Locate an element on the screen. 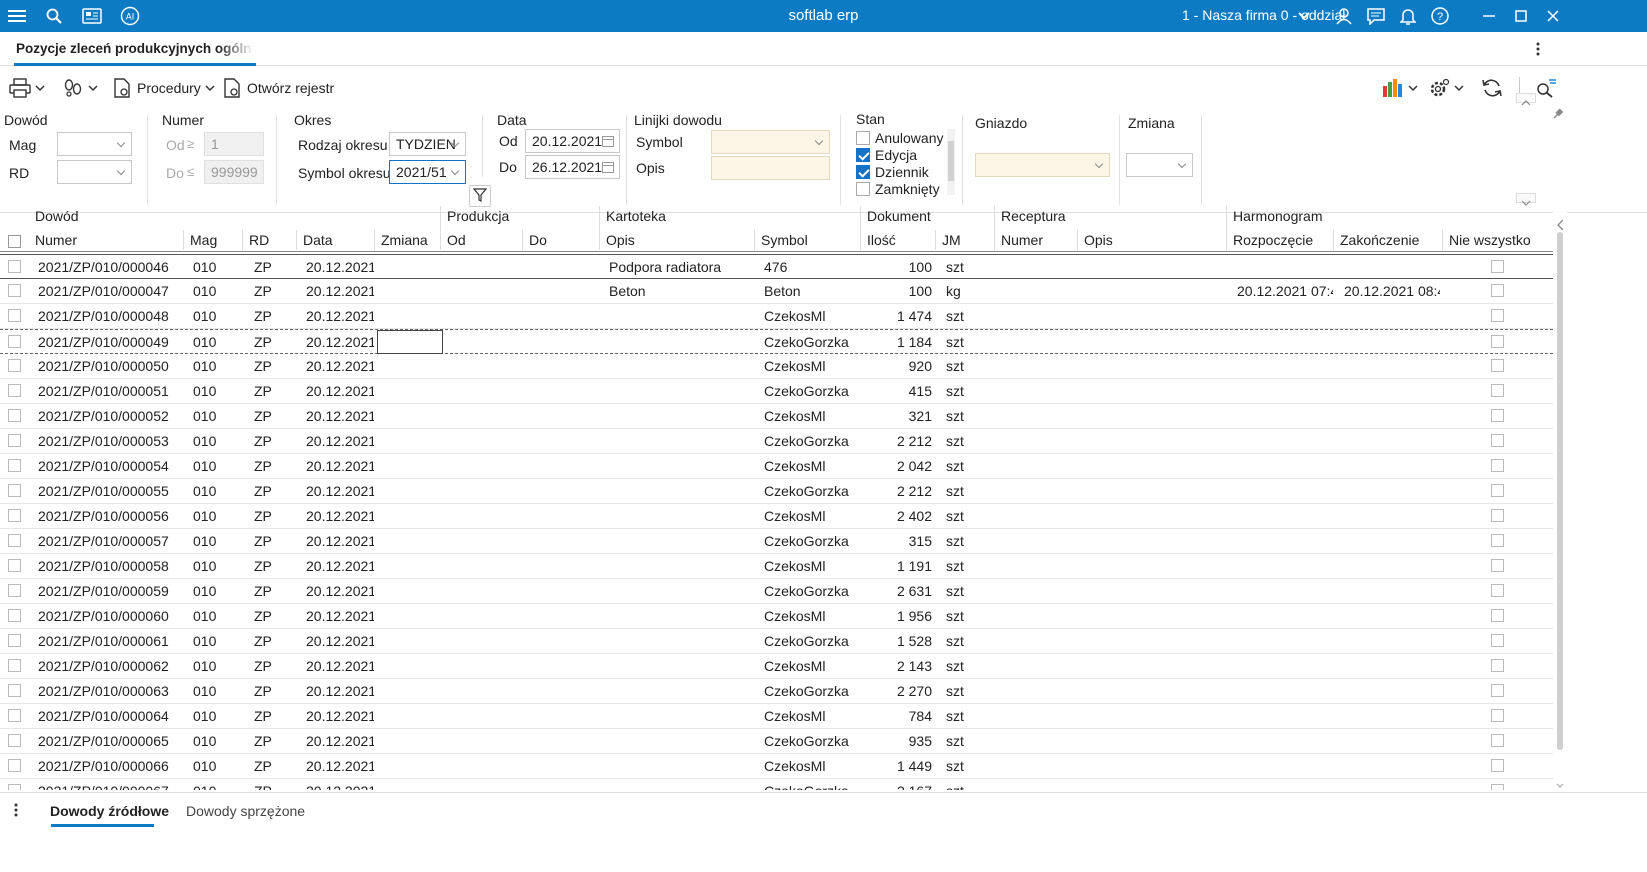  cell-numer: 2021/ZP/010/000046 is located at coordinates (110, 267).